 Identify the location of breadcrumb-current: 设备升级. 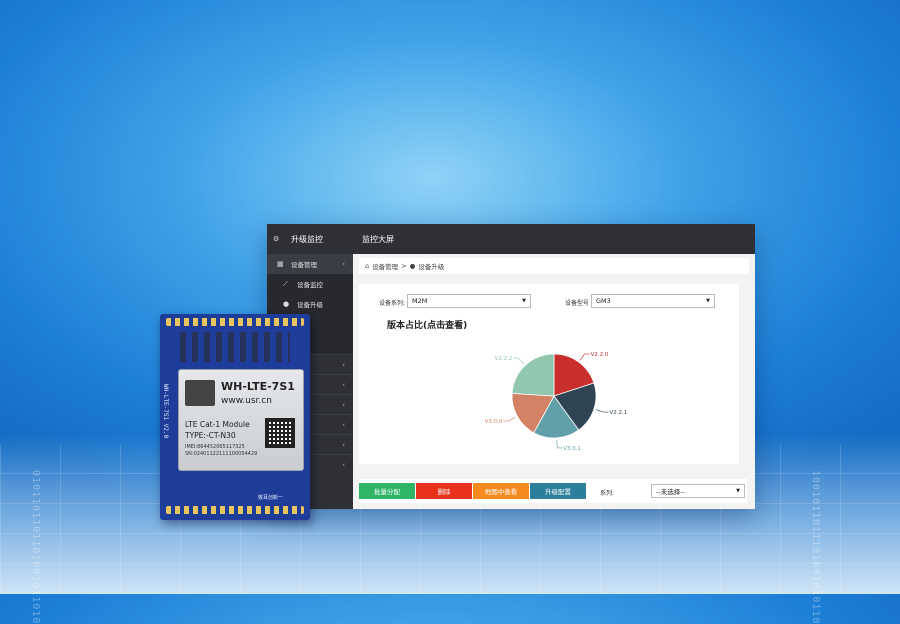
(431, 267).